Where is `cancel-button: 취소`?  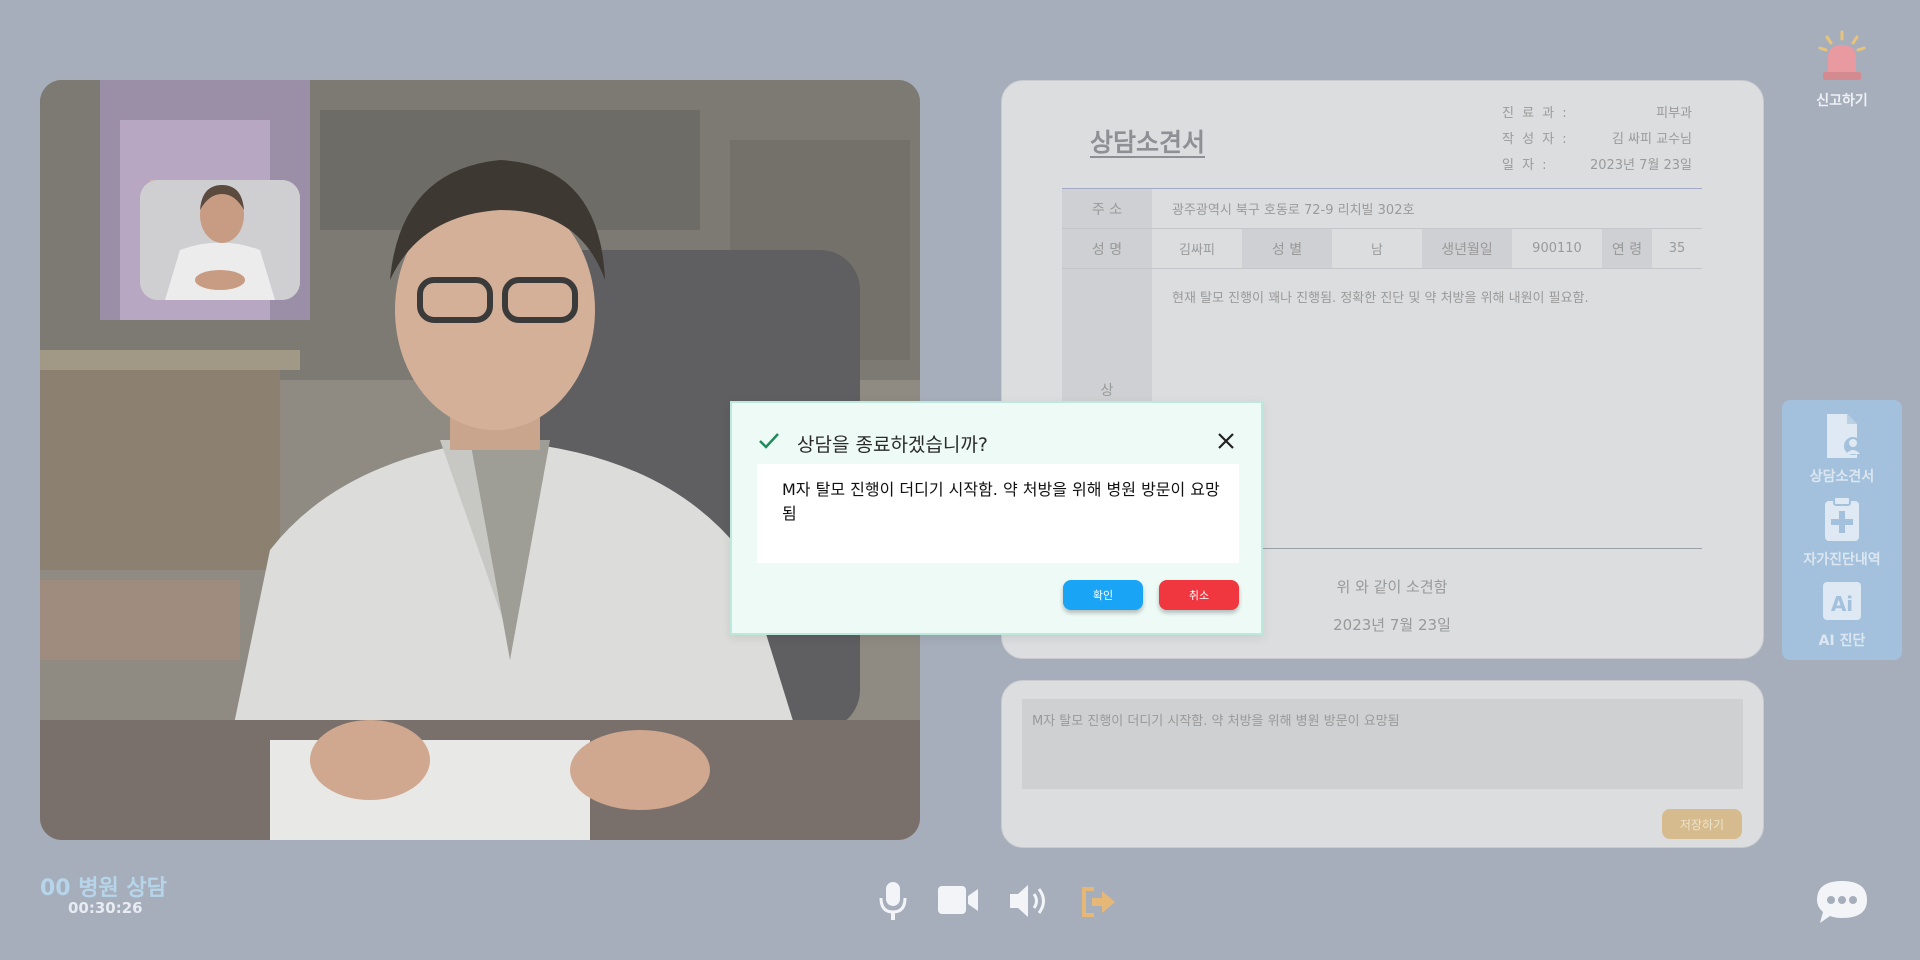 cancel-button: 취소 is located at coordinates (1199, 595).